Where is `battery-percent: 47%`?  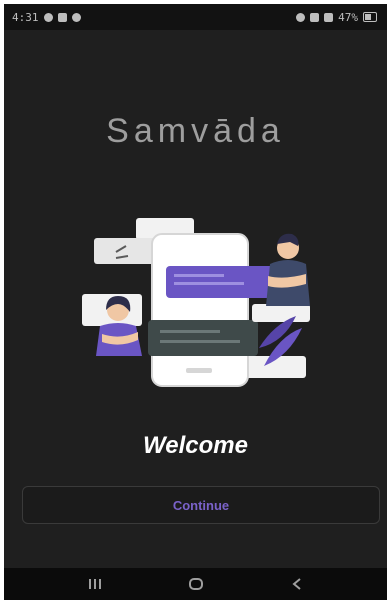
battery-percent: 47% is located at coordinates (348, 17).